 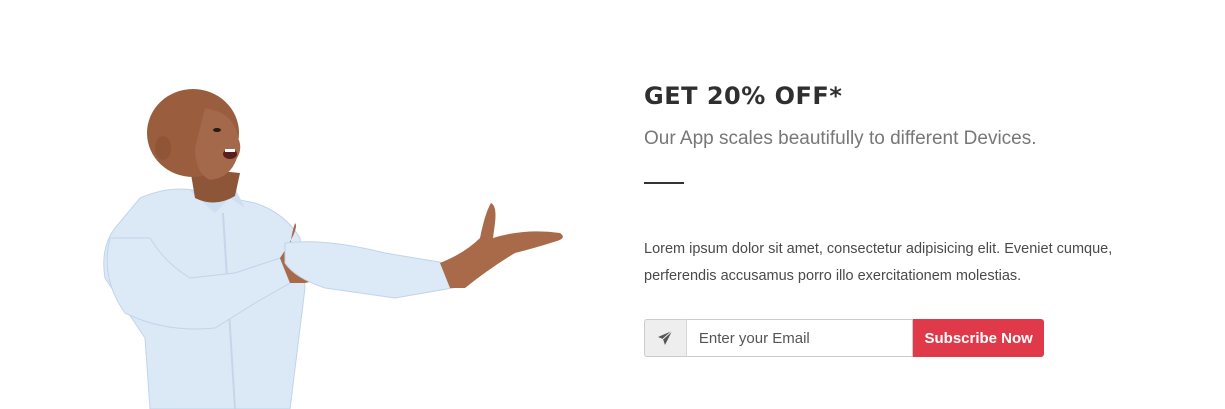 I want to click on subscribe-form: Subscribe Now, so click(x=844, y=338).